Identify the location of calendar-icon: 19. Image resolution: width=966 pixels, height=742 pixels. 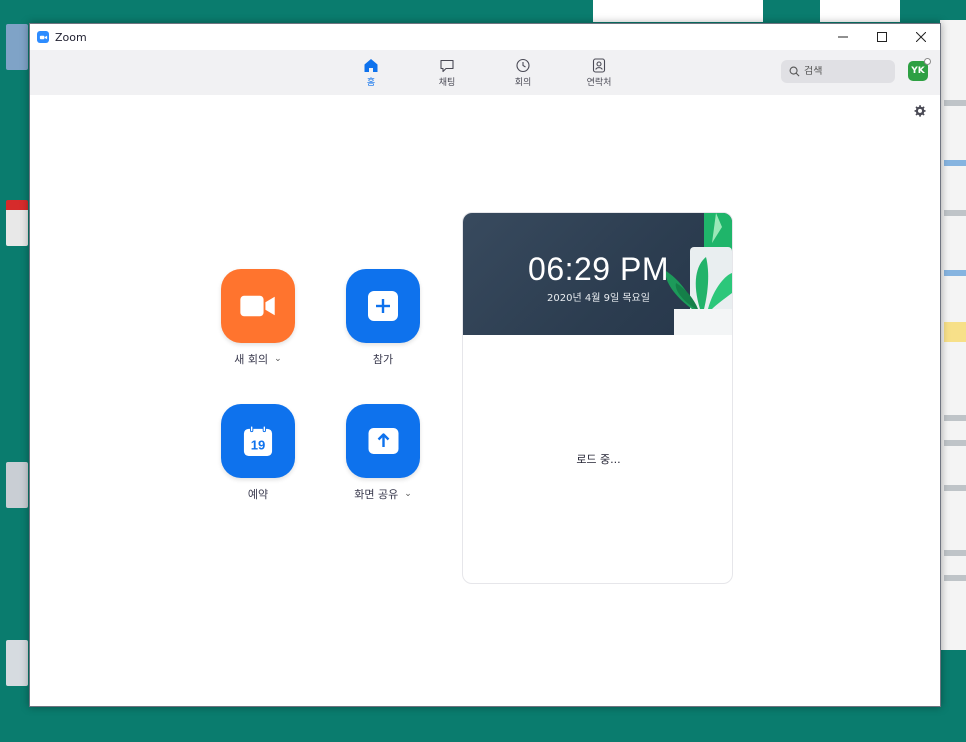
(258, 440).